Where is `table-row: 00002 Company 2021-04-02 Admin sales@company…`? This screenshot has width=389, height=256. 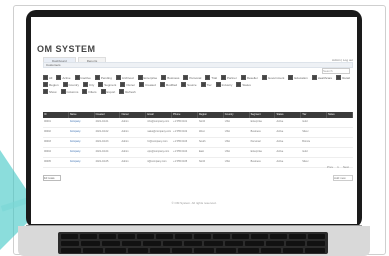
table-row: 00002 Company 2021-04-02 Admin sales@company… is located at coordinates (198, 133).